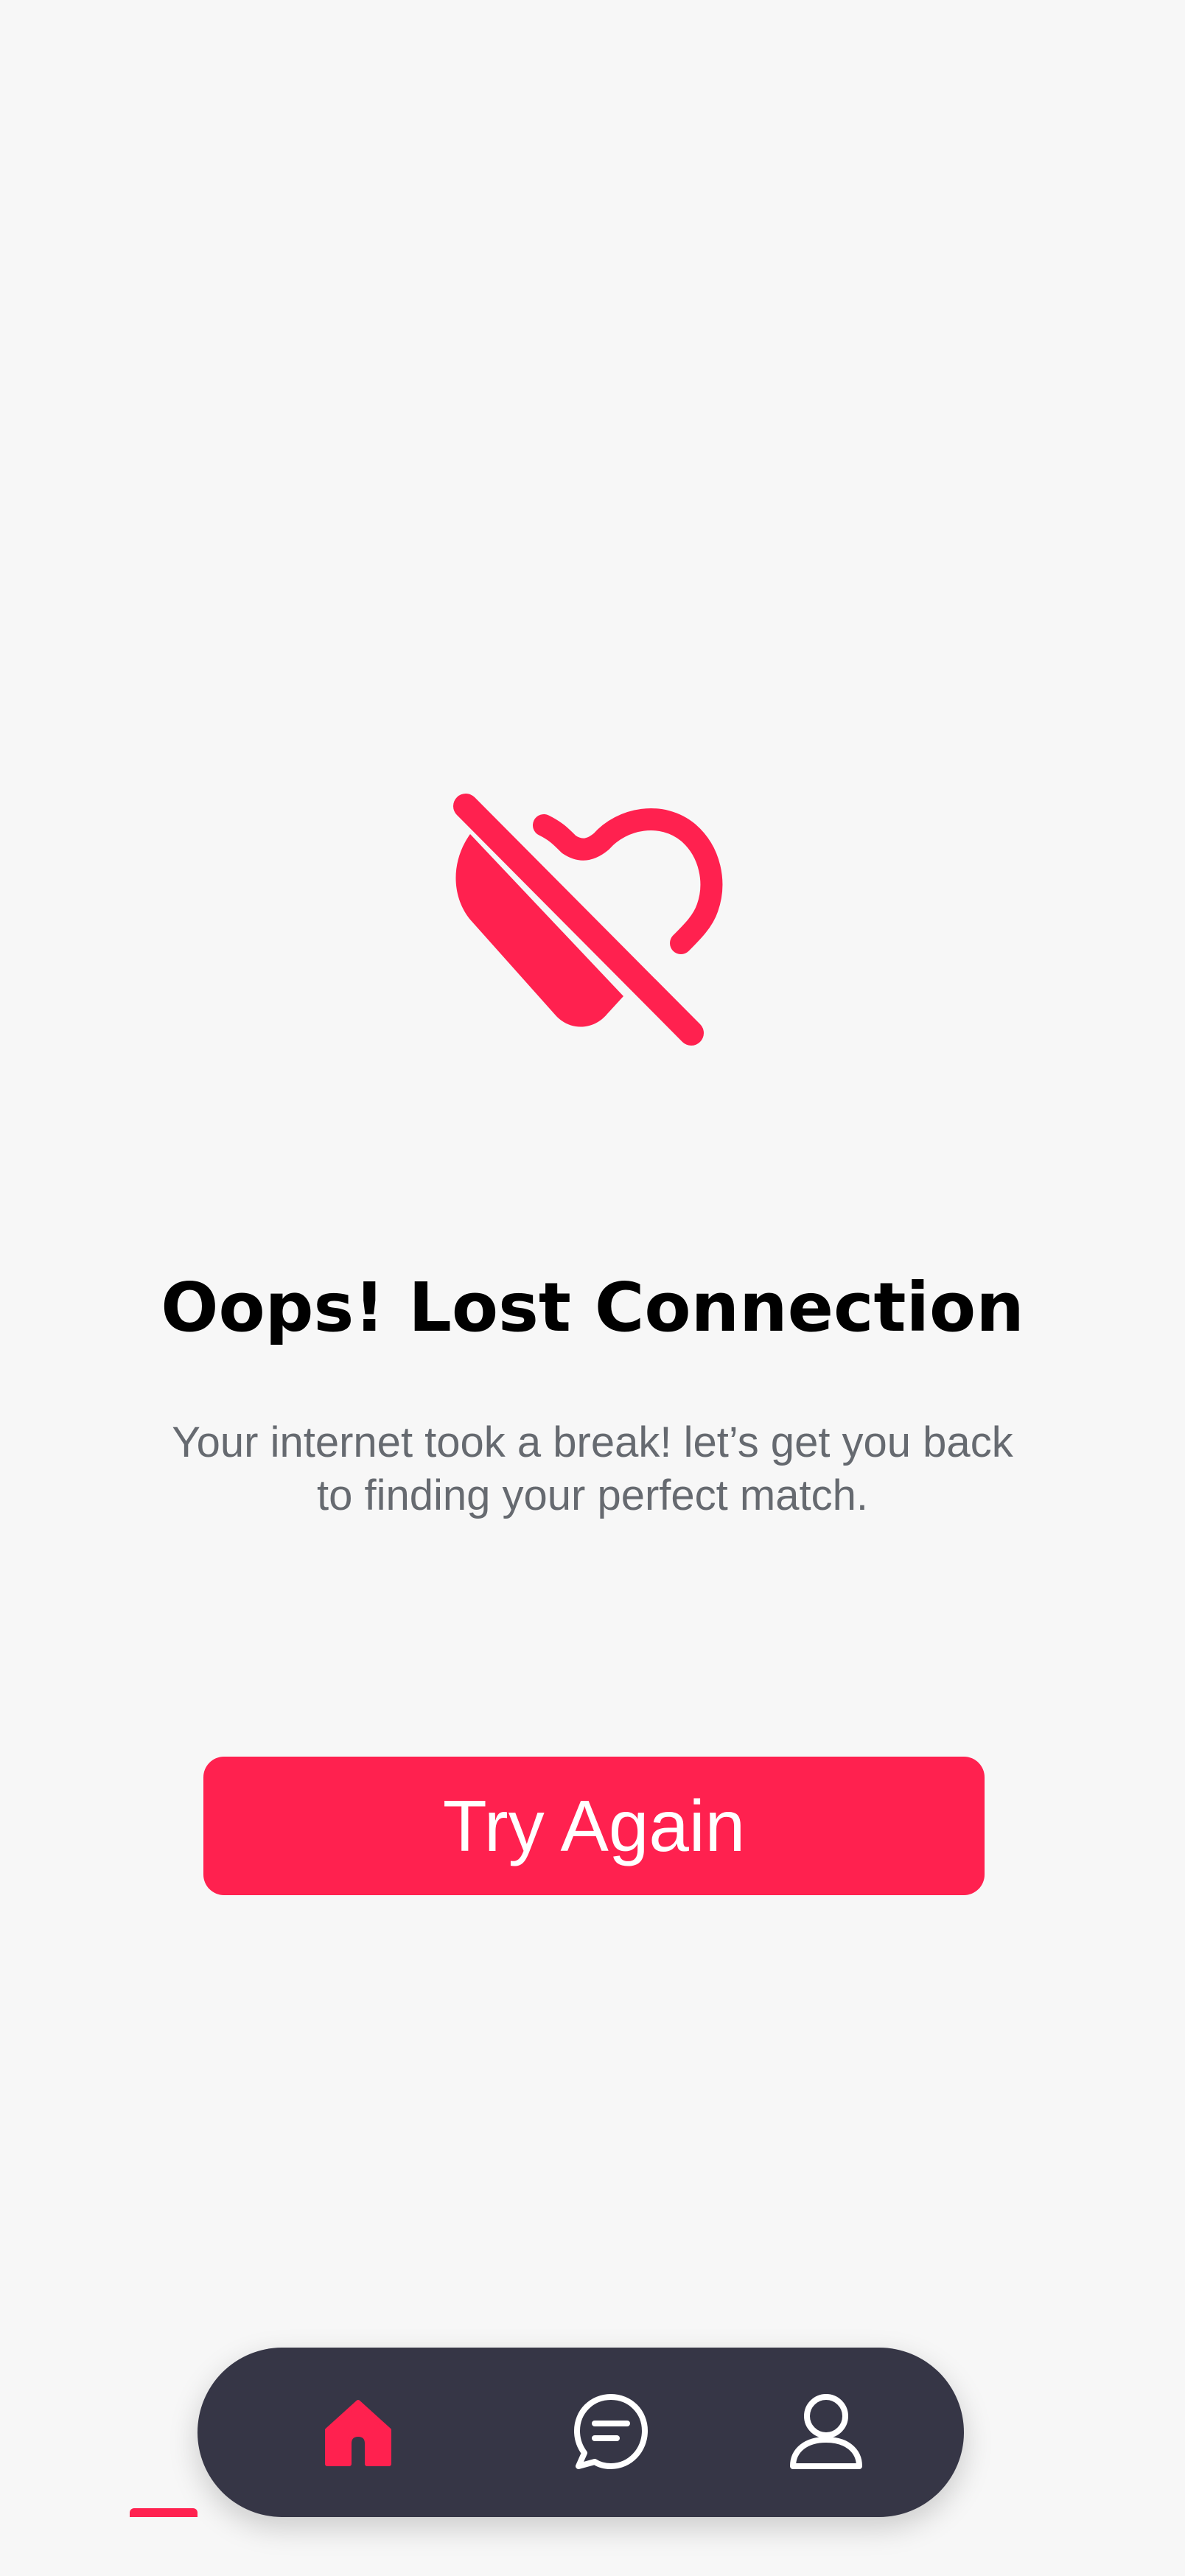 Image resolution: width=1185 pixels, height=2576 pixels. I want to click on nav-item-chat, so click(611, 2432).